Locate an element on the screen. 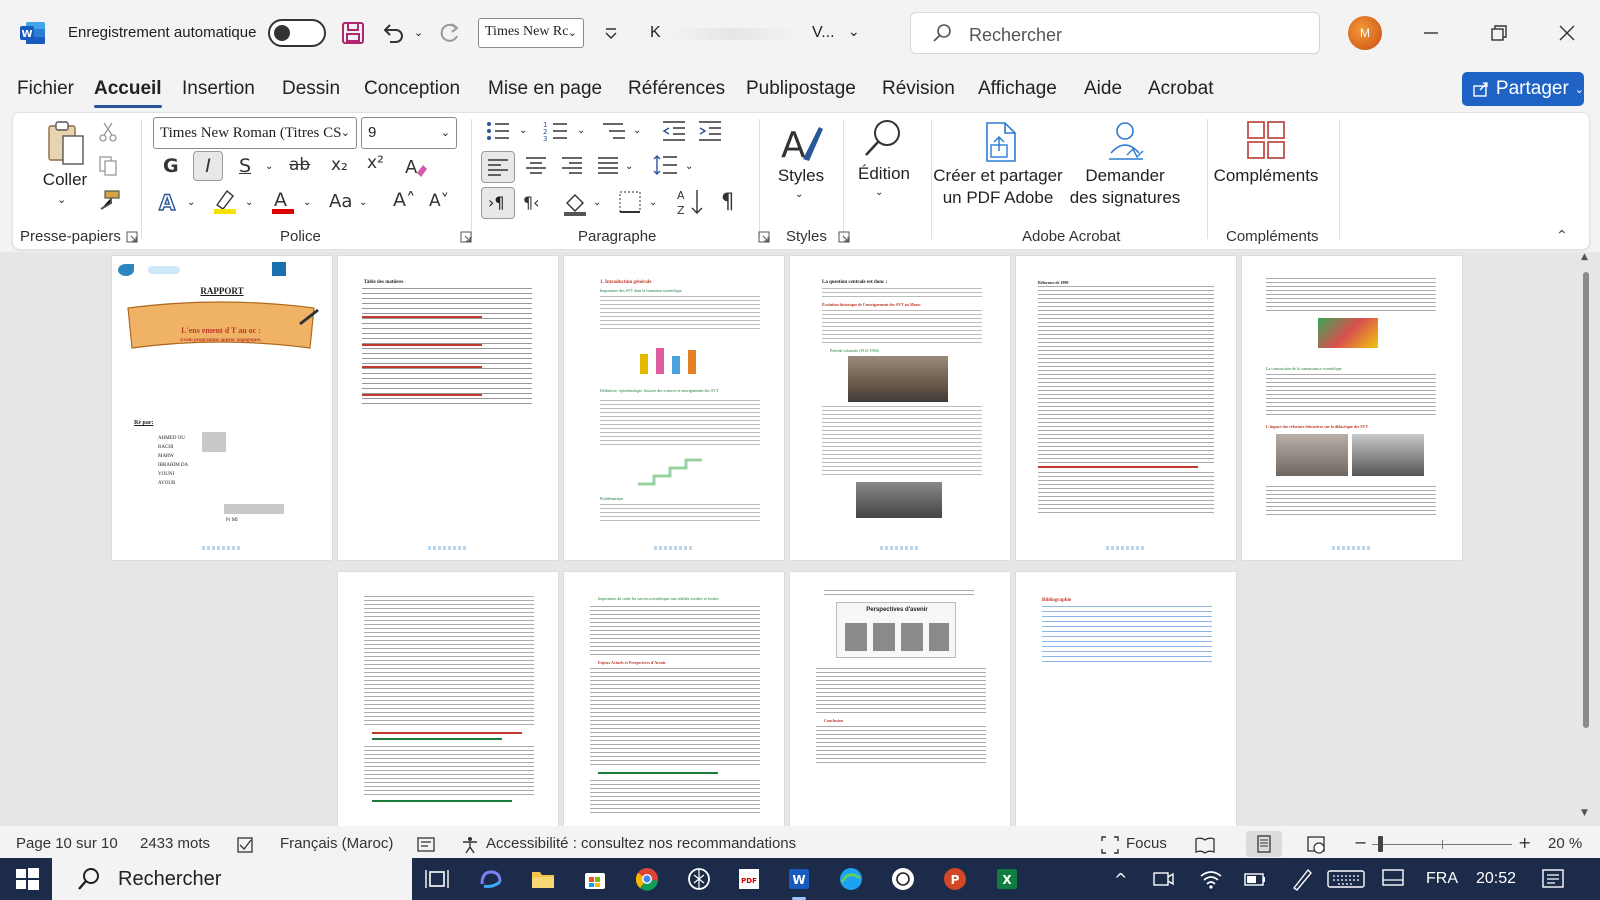 This screenshot has height=900, width=1600. undo-icon is located at coordinates (393, 33).